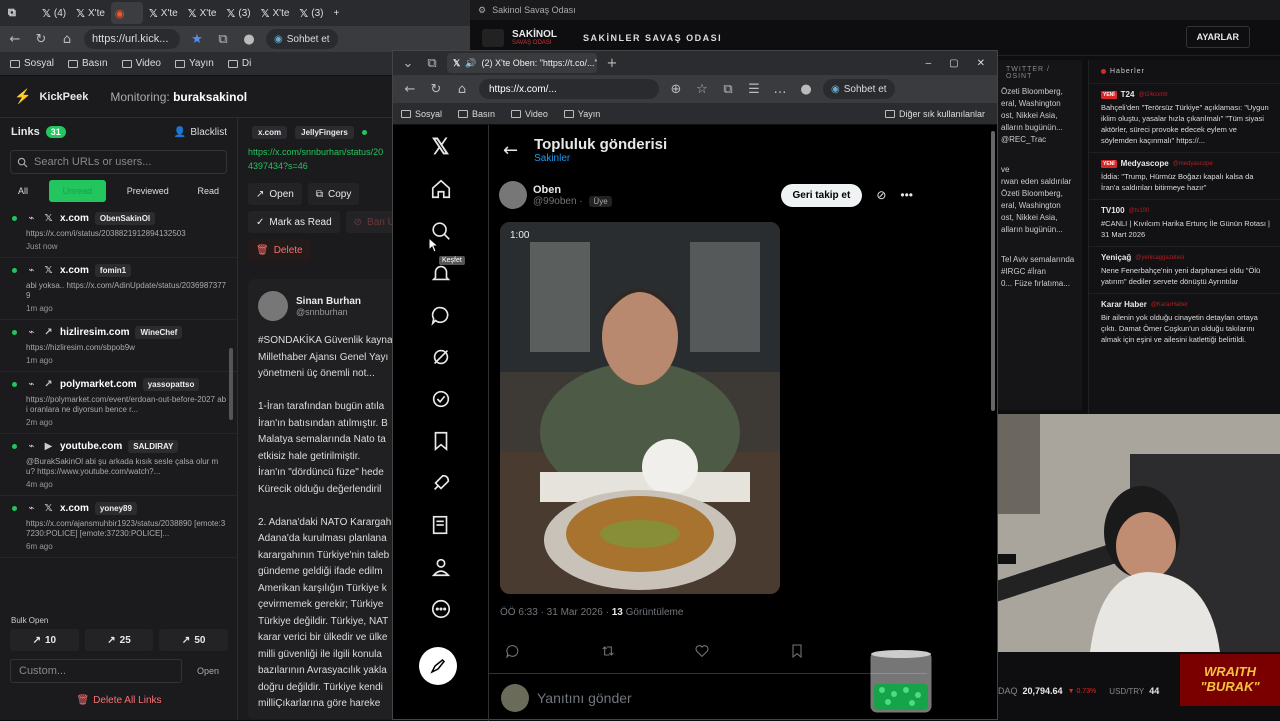 This screenshot has height=721, width=1280. Describe the element at coordinates (432, 63) in the screenshot. I see `window-icon: ⧉` at that location.